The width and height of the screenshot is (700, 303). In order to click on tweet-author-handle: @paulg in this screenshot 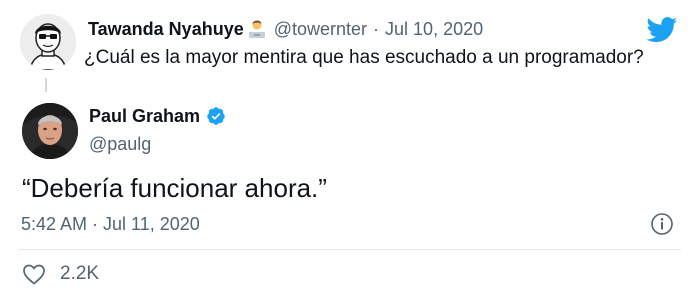, I will do `click(120, 144)`.